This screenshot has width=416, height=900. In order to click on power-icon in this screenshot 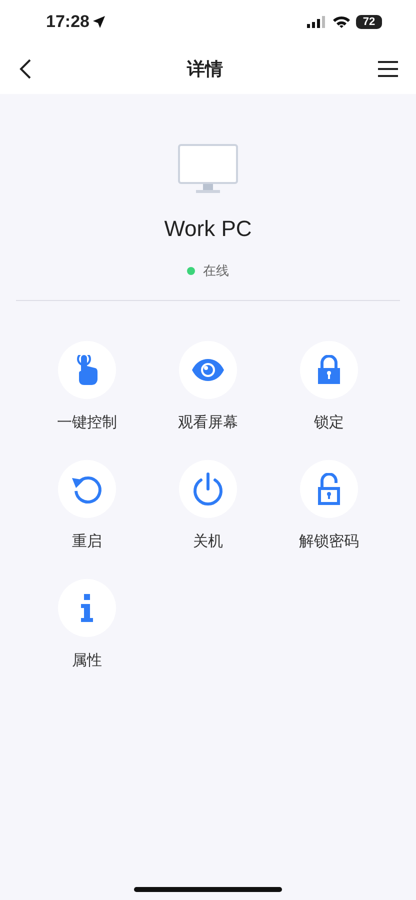, I will do `click(208, 489)`.